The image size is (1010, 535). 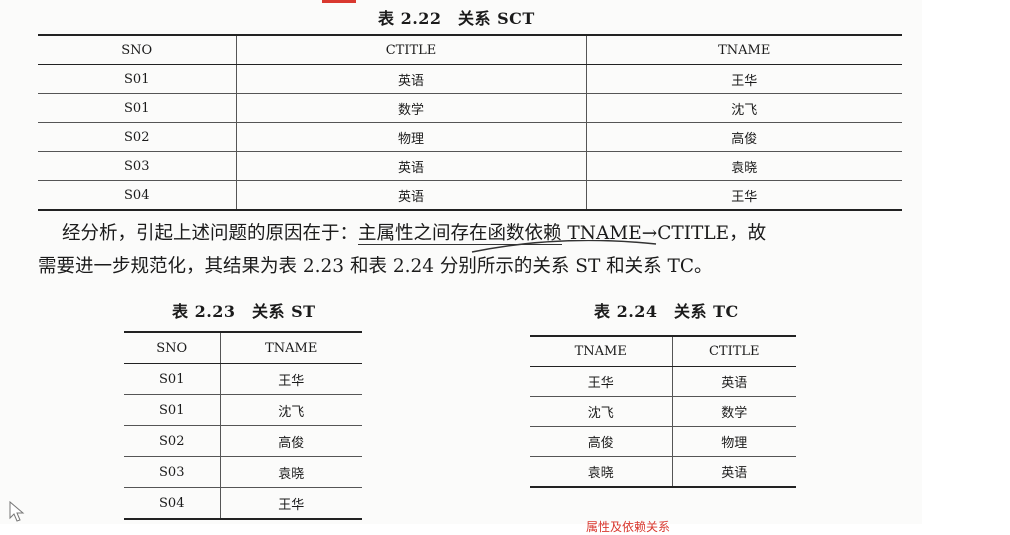 I want to click on table-tc: TNAME CTITLE 王华 英语 沈飞 数学 高俊 物理 袁晓 英语, so click(x=663, y=411).